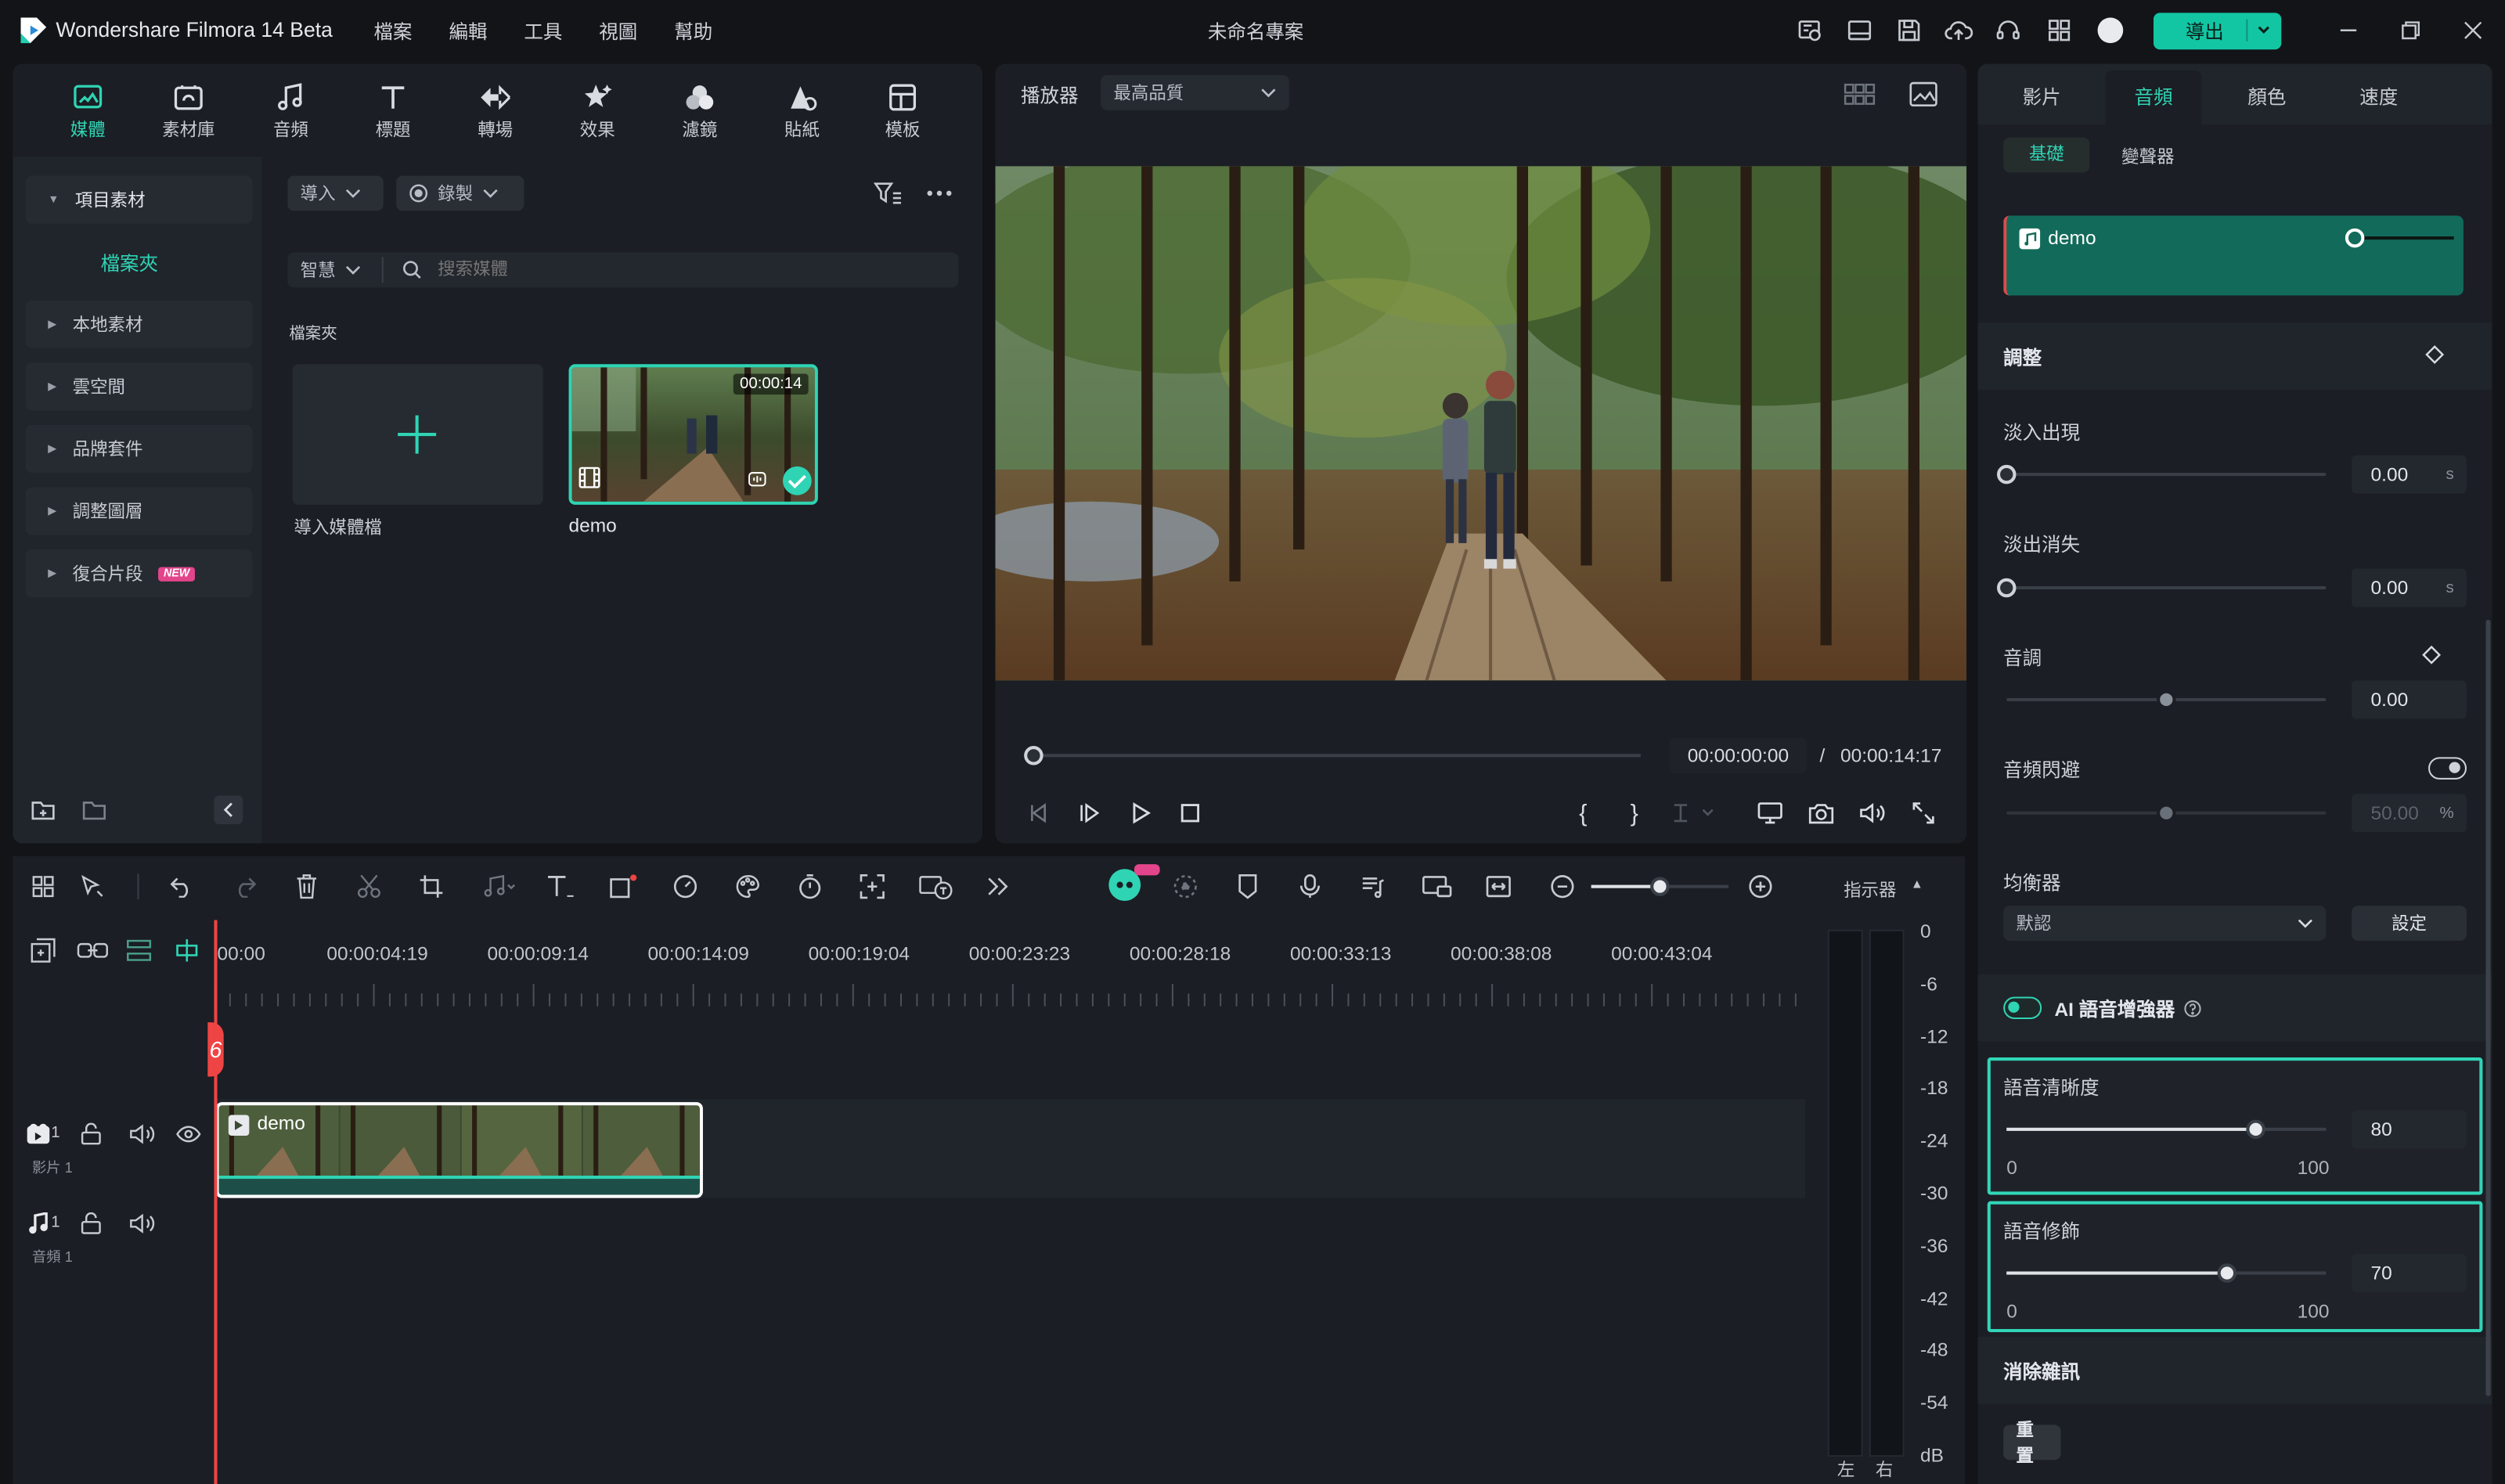  Describe the element at coordinates (228, 810) in the screenshot. I see `collapse-sidebar-button` at that location.